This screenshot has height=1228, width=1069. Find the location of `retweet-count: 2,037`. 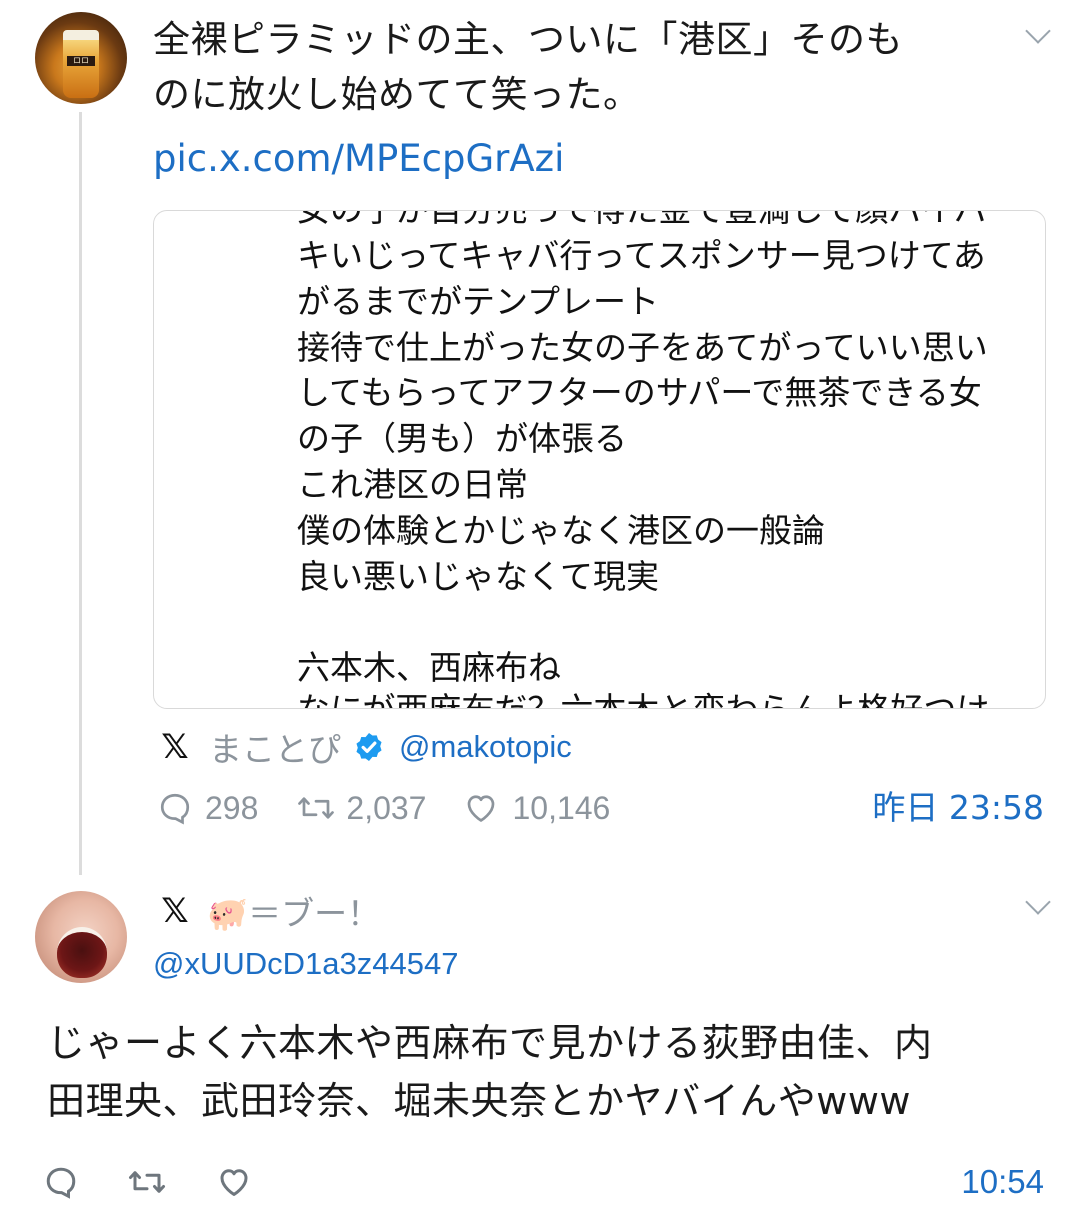

retweet-count: 2,037 is located at coordinates (386, 807).